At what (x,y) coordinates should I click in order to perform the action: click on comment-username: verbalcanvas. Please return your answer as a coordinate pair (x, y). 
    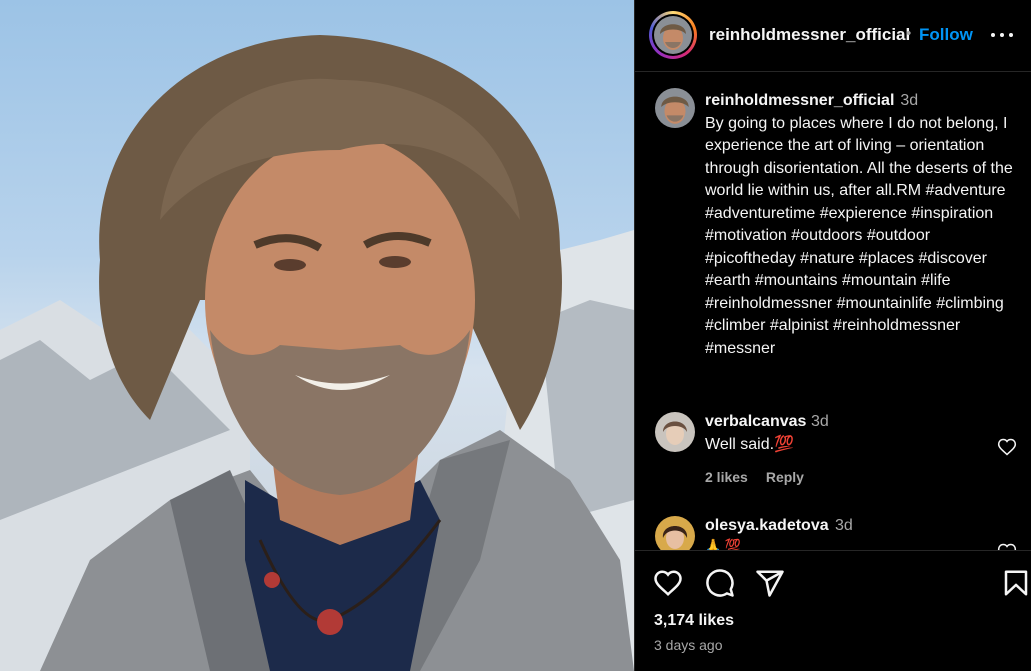
    Looking at the image, I should click on (755, 422).